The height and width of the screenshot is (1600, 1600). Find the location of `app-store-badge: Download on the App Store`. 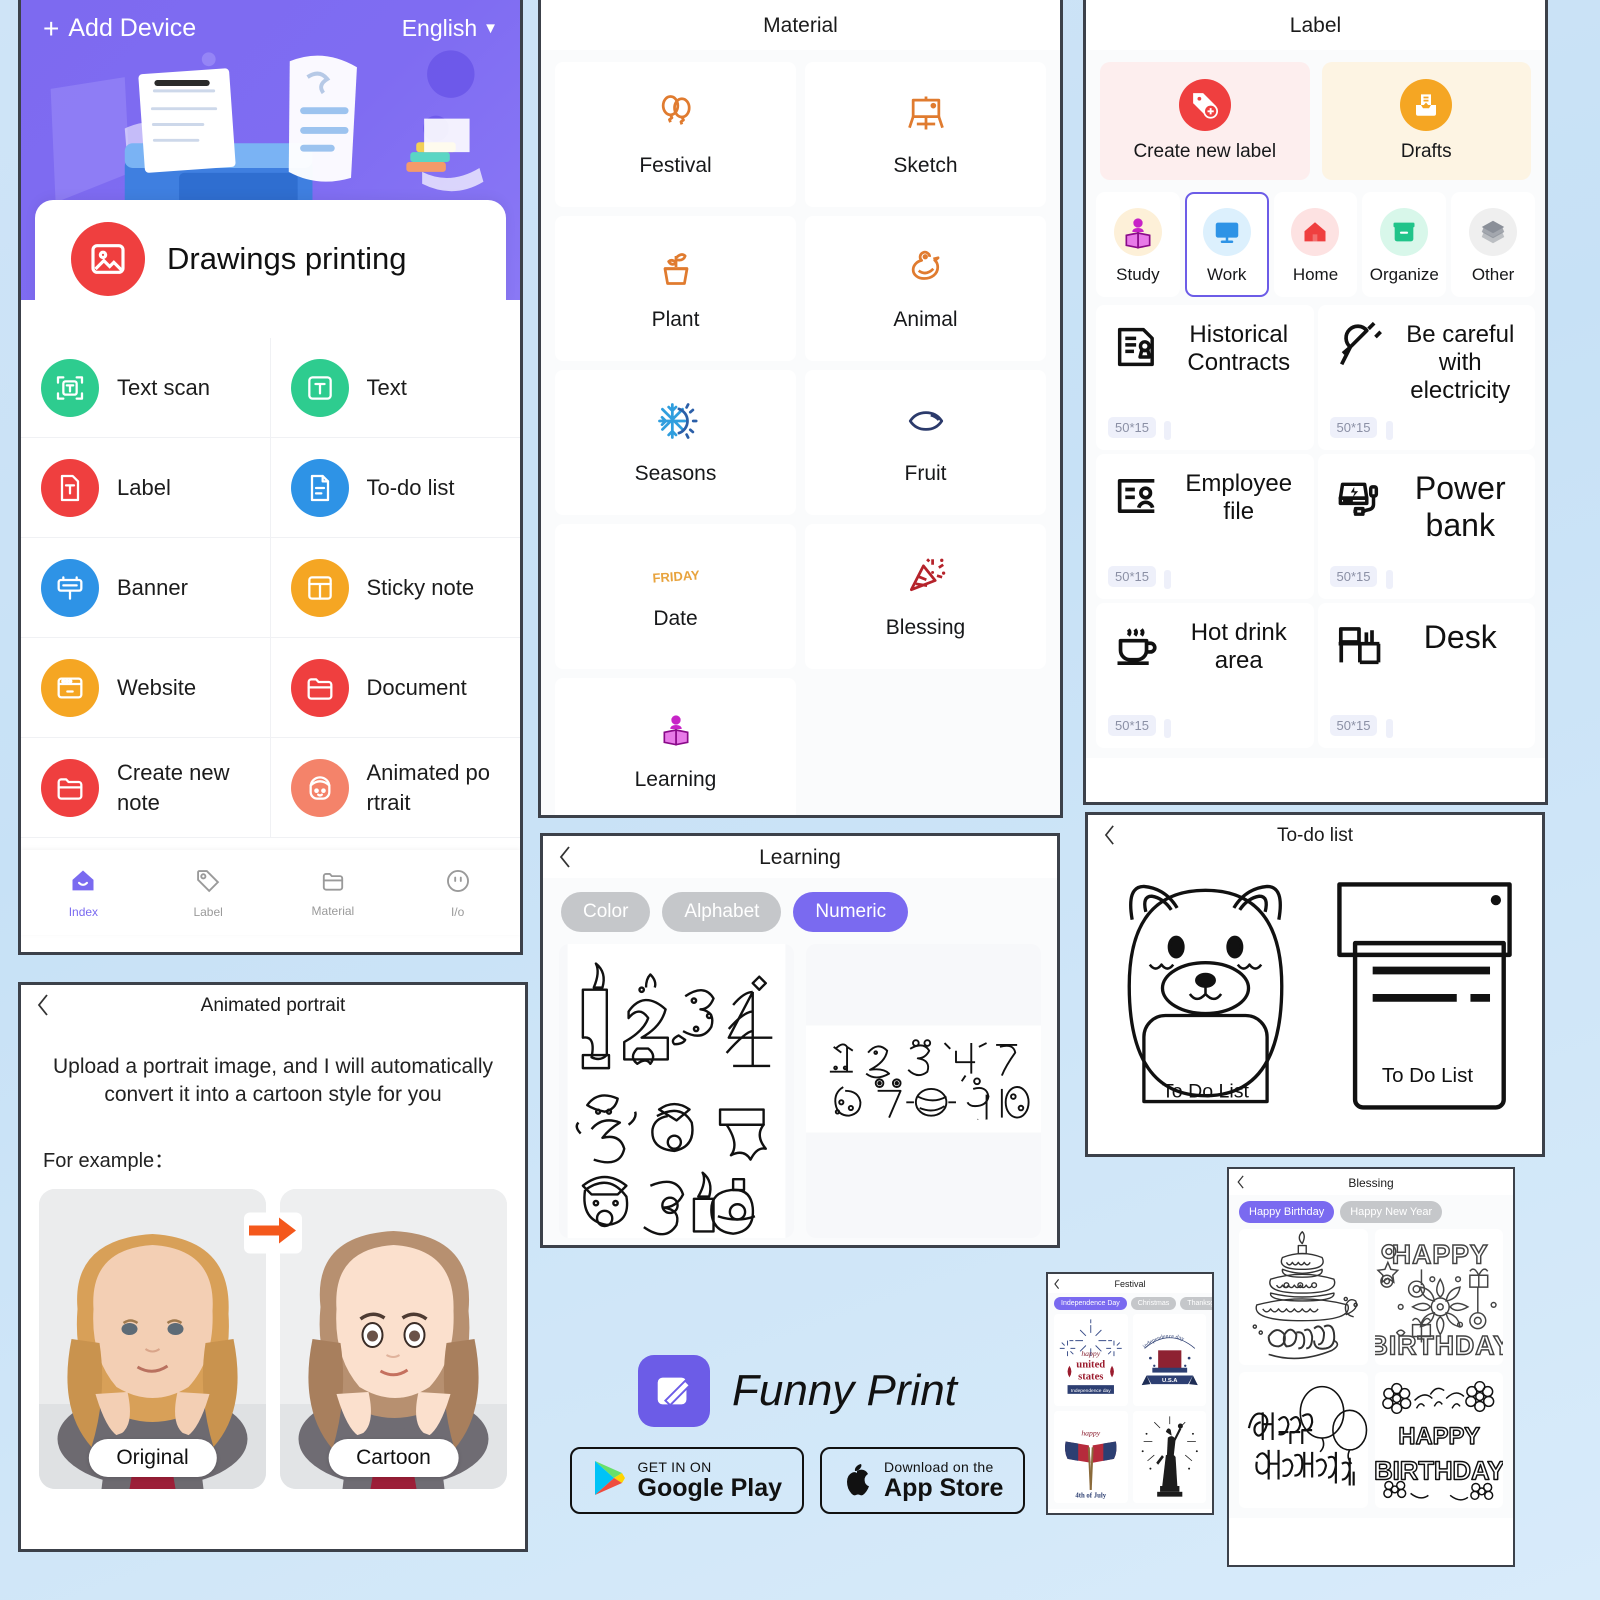

app-store-badge: Download on the App Store is located at coordinates (923, 1480).